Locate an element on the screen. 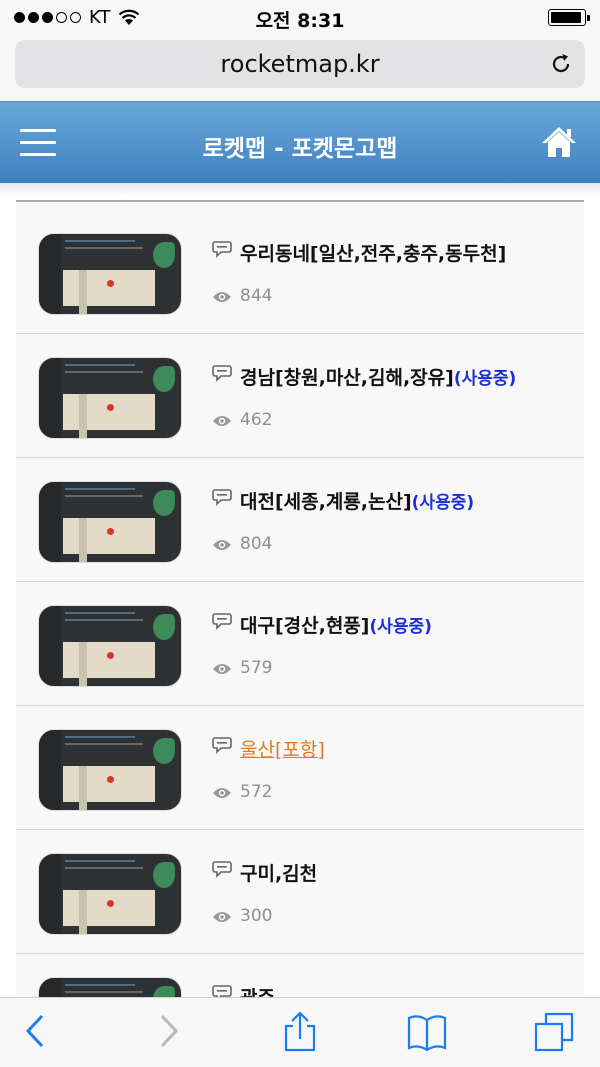 The image size is (600, 1067). item-title: 우리동네[일산,전주,충주,동두천] is located at coordinates (373, 252).